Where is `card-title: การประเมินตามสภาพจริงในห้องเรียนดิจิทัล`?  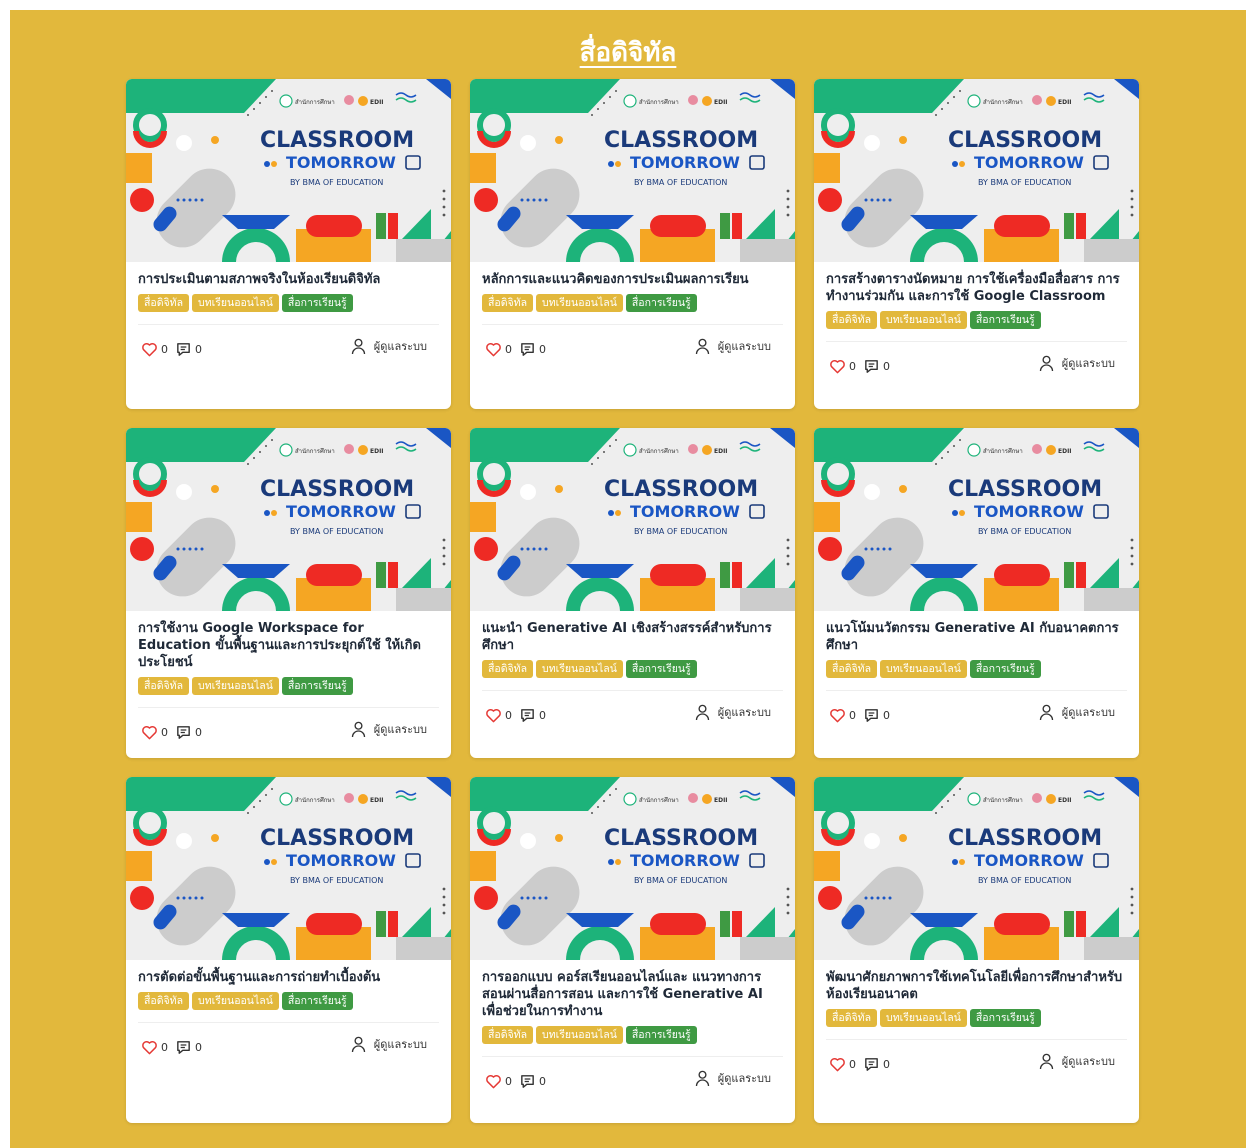 card-title: การประเมินตามสภาพจริงในห้องเรียนดิจิทัล is located at coordinates (288, 279).